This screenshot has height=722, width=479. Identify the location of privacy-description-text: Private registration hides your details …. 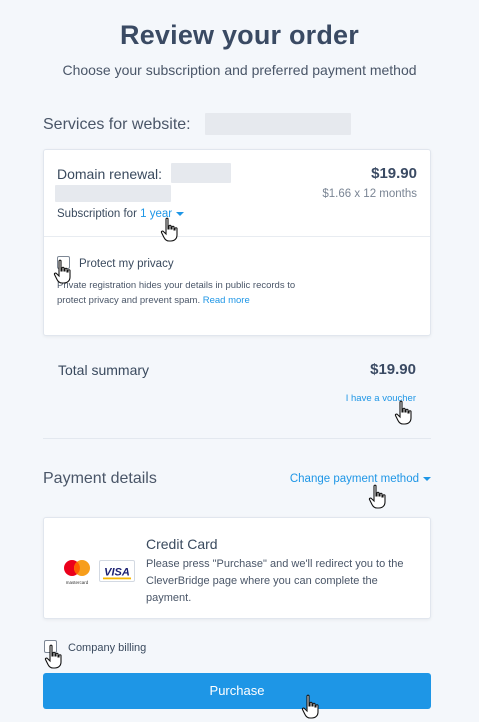
(176, 293).